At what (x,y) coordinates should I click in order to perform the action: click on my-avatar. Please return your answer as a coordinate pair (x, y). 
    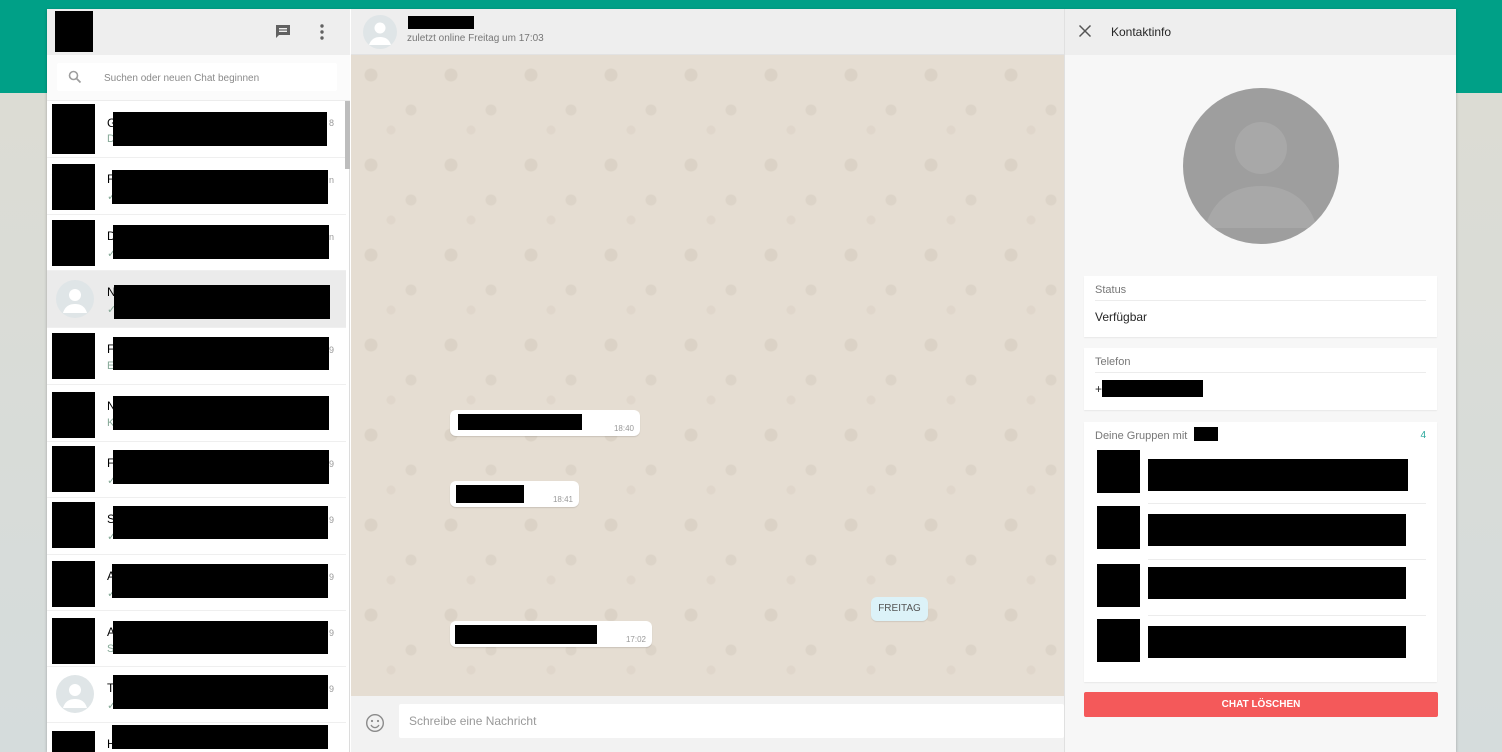
    Looking at the image, I should click on (74, 31).